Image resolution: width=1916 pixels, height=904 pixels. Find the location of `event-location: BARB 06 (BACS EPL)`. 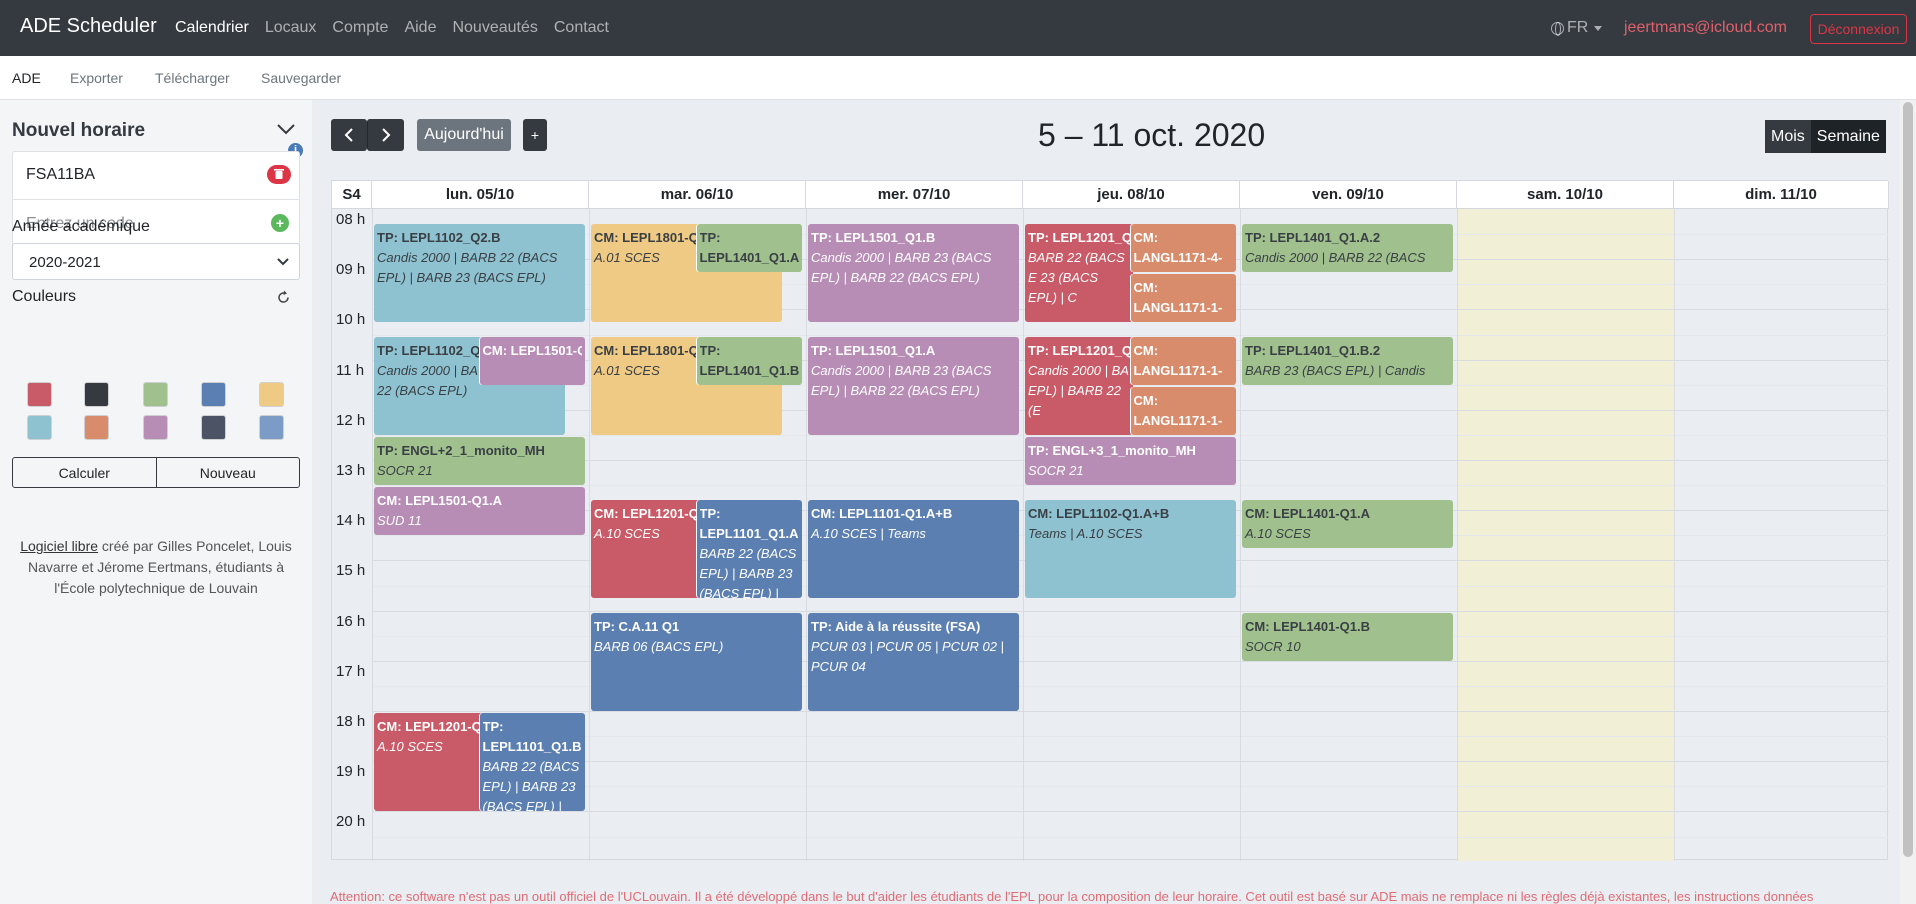

event-location: BARB 06 (BACS EPL) is located at coordinates (659, 646).